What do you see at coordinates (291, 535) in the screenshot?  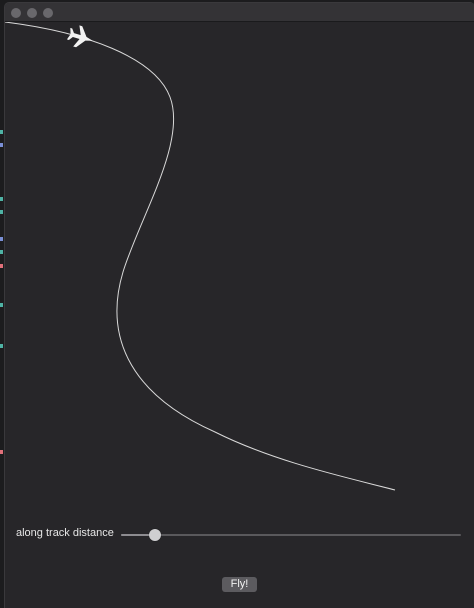 I see `along-track-distance-slider` at bounding box center [291, 535].